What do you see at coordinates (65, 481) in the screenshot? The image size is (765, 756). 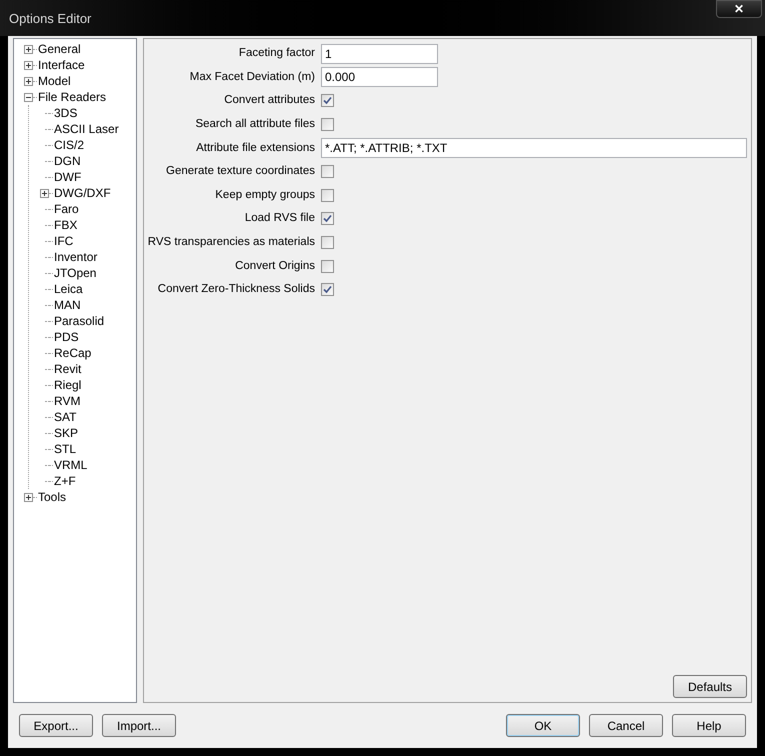 I see `tree-item: Z+F` at bounding box center [65, 481].